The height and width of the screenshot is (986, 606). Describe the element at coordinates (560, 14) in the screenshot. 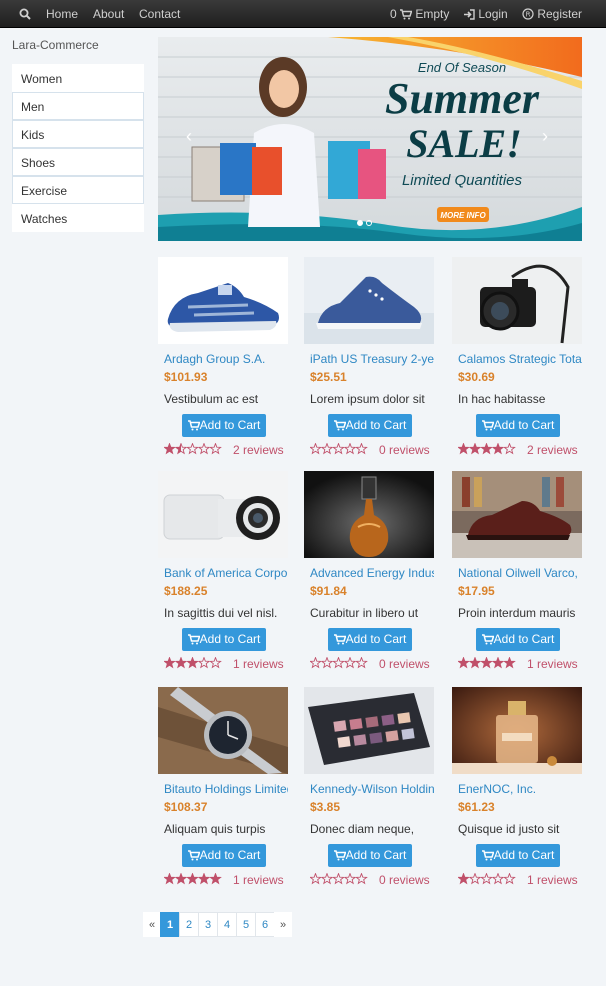

I see `register-label: Register` at that location.